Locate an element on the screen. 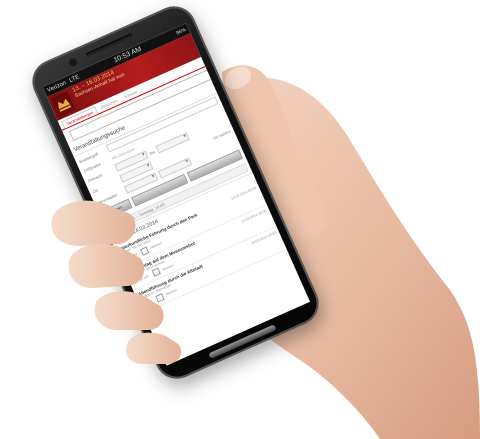 This screenshot has width=480, height=439. crown-icon is located at coordinates (65, 105).